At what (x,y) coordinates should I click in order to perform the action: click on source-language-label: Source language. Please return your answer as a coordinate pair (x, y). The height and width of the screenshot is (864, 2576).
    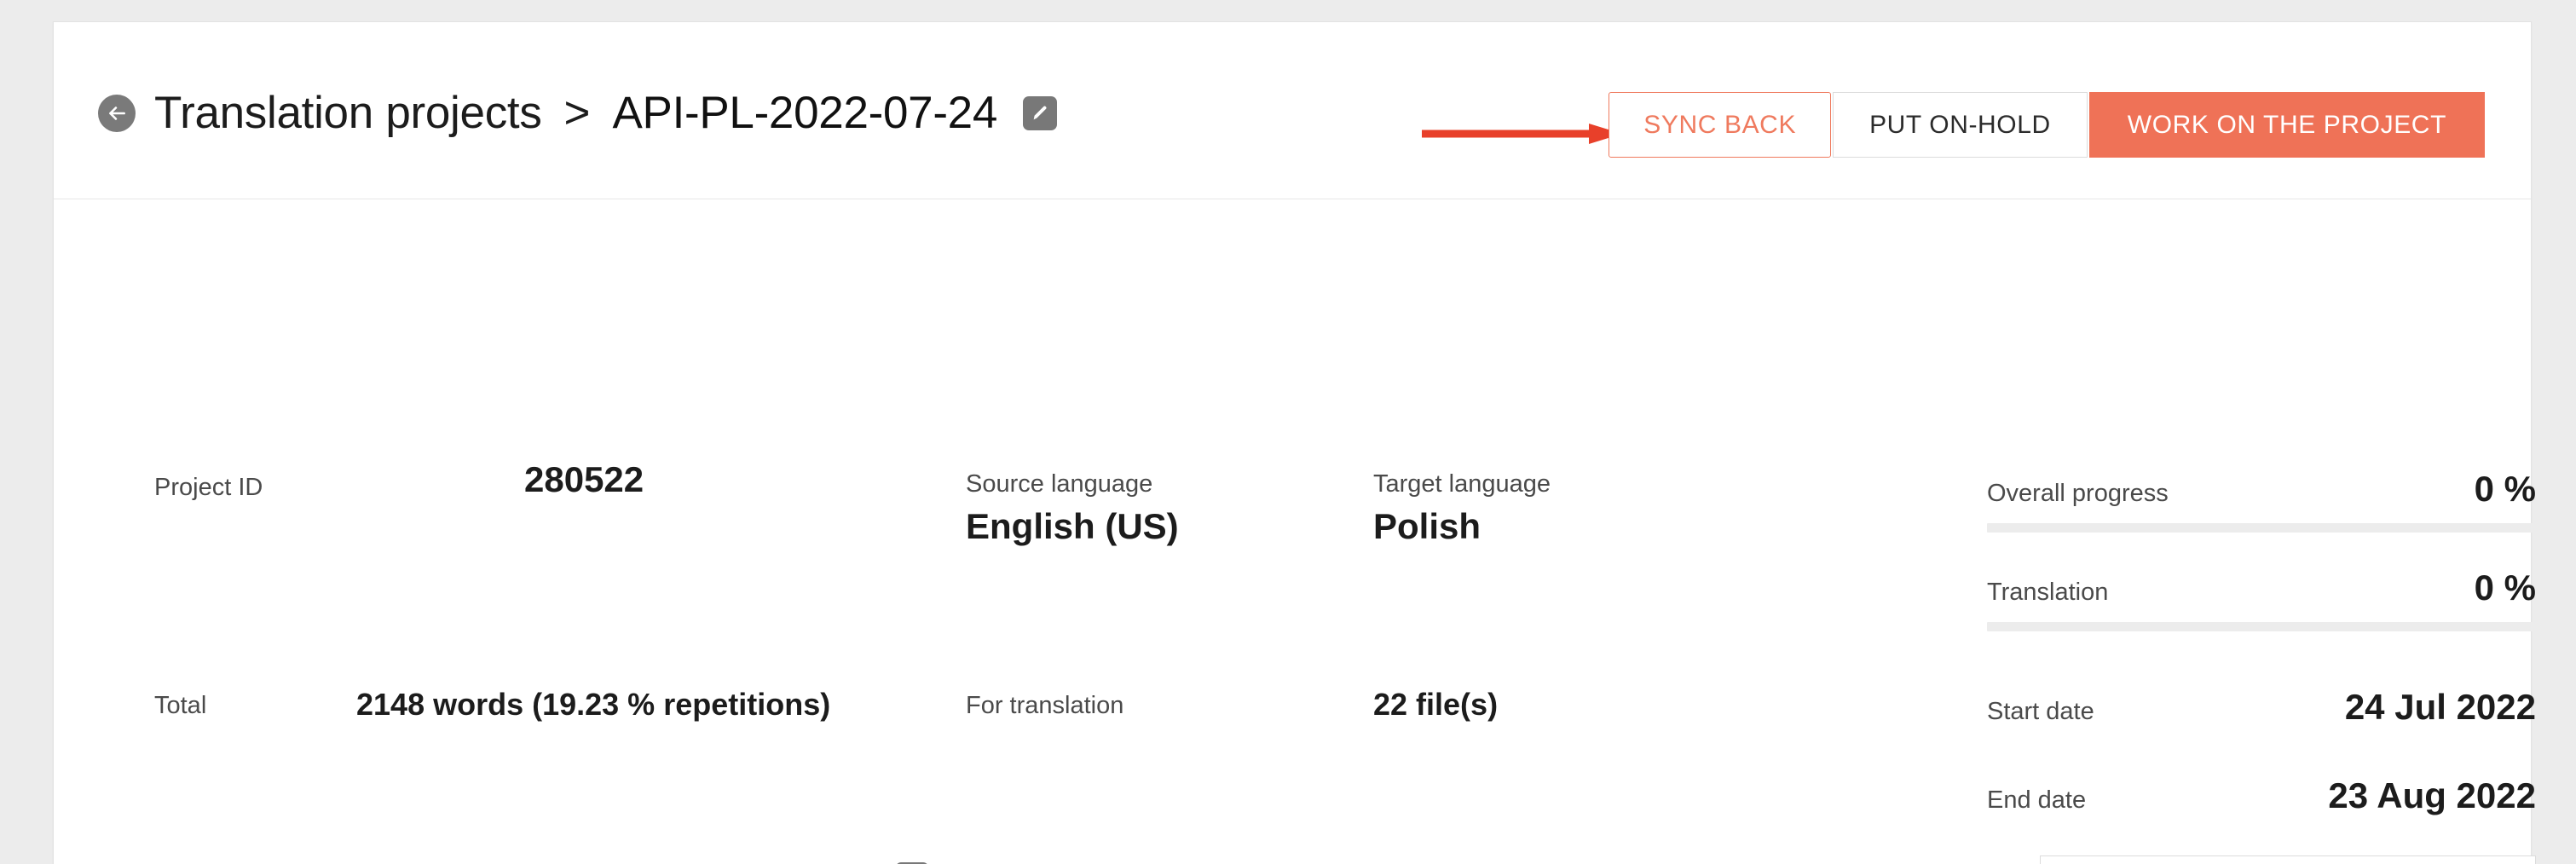
    Looking at the image, I should click on (1059, 484).